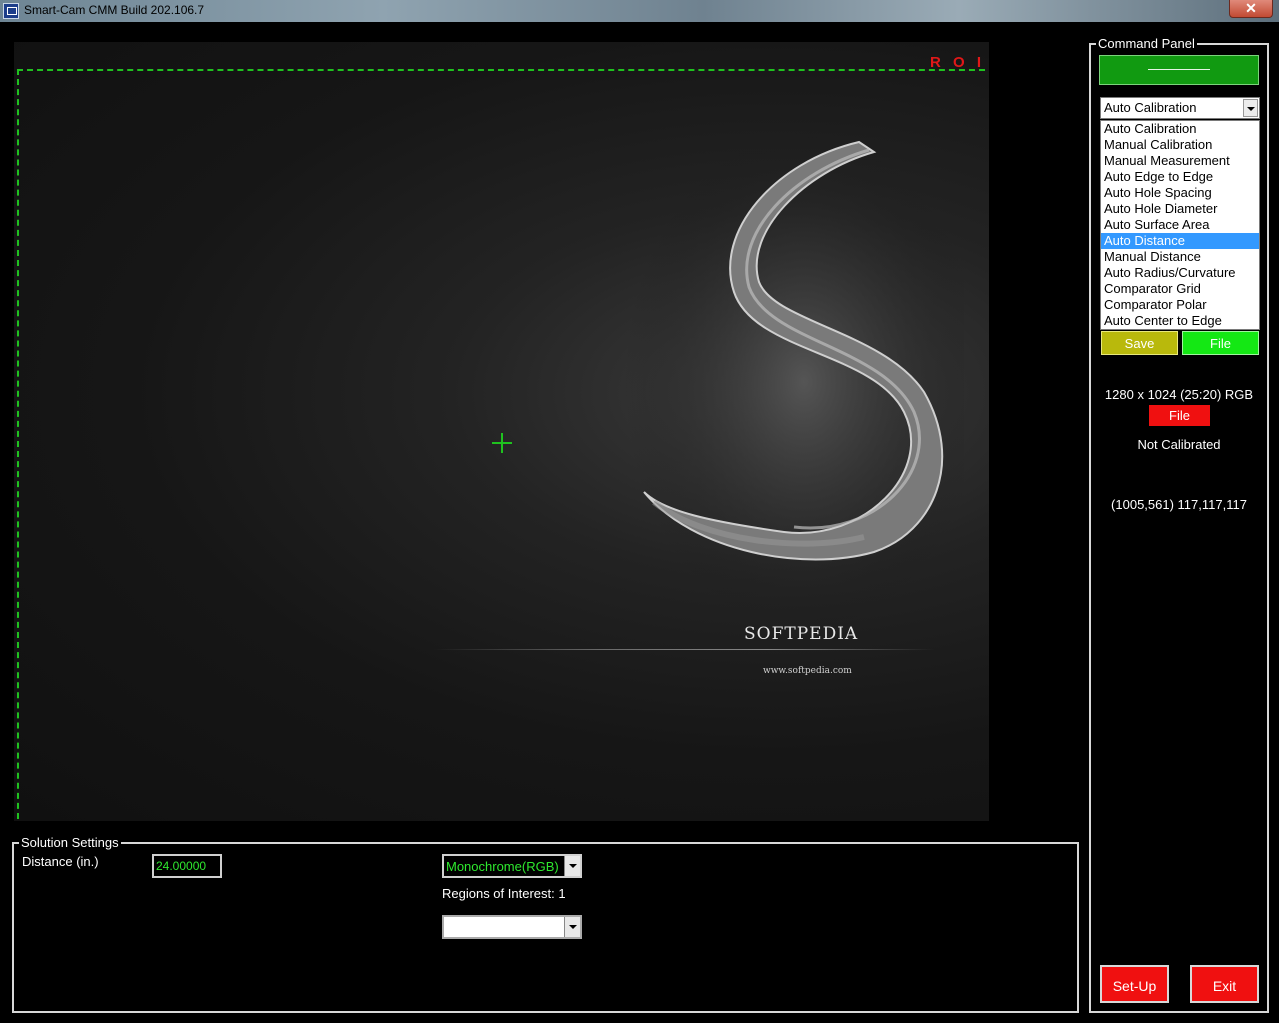 The width and height of the screenshot is (1279, 1023). What do you see at coordinates (1180, 129) in the screenshot?
I see `mode-option: Auto Calibration` at bounding box center [1180, 129].